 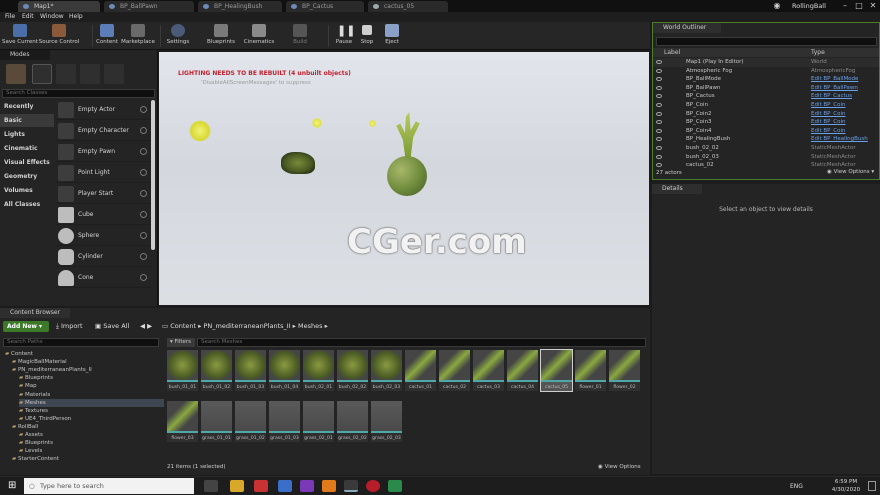 What do you see at coordinates (677, 189) in the screenshot?
I see `details-tab: Details` at bounding box center [677, 189].